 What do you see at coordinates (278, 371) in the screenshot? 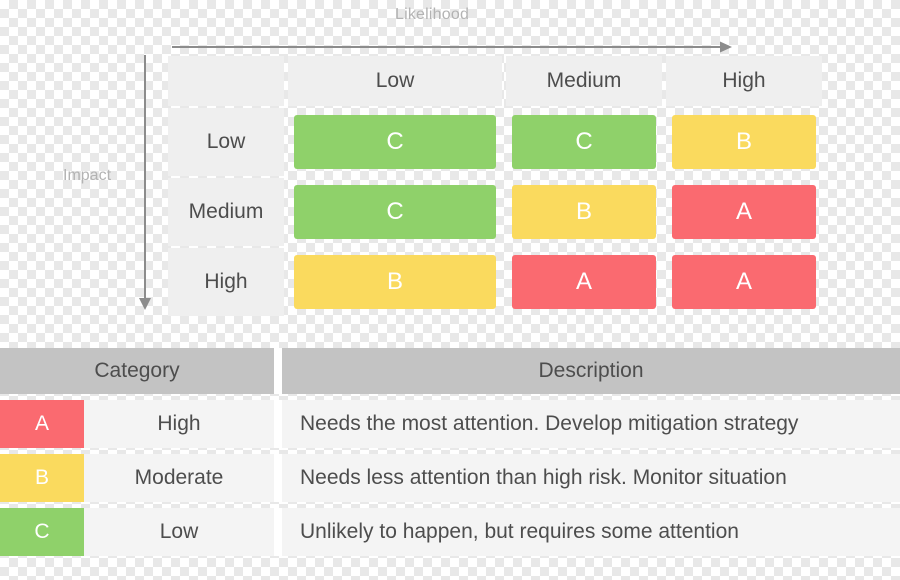
I see `legend-header-gap` at bounding box center [278, 371].